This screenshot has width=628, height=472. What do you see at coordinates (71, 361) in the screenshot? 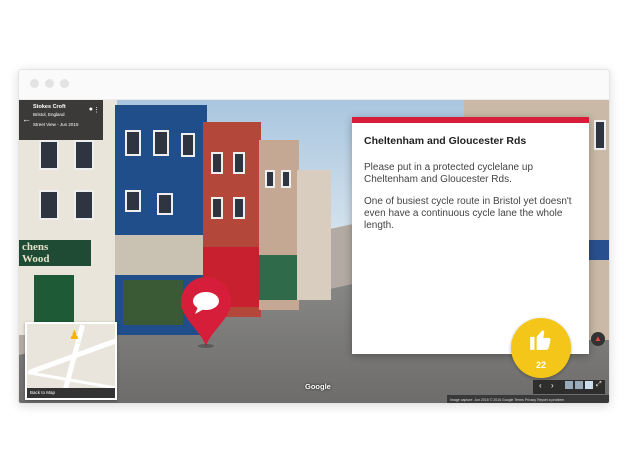
I see `minimap: ♟ Back to Map` at bounding box center [71, 361].